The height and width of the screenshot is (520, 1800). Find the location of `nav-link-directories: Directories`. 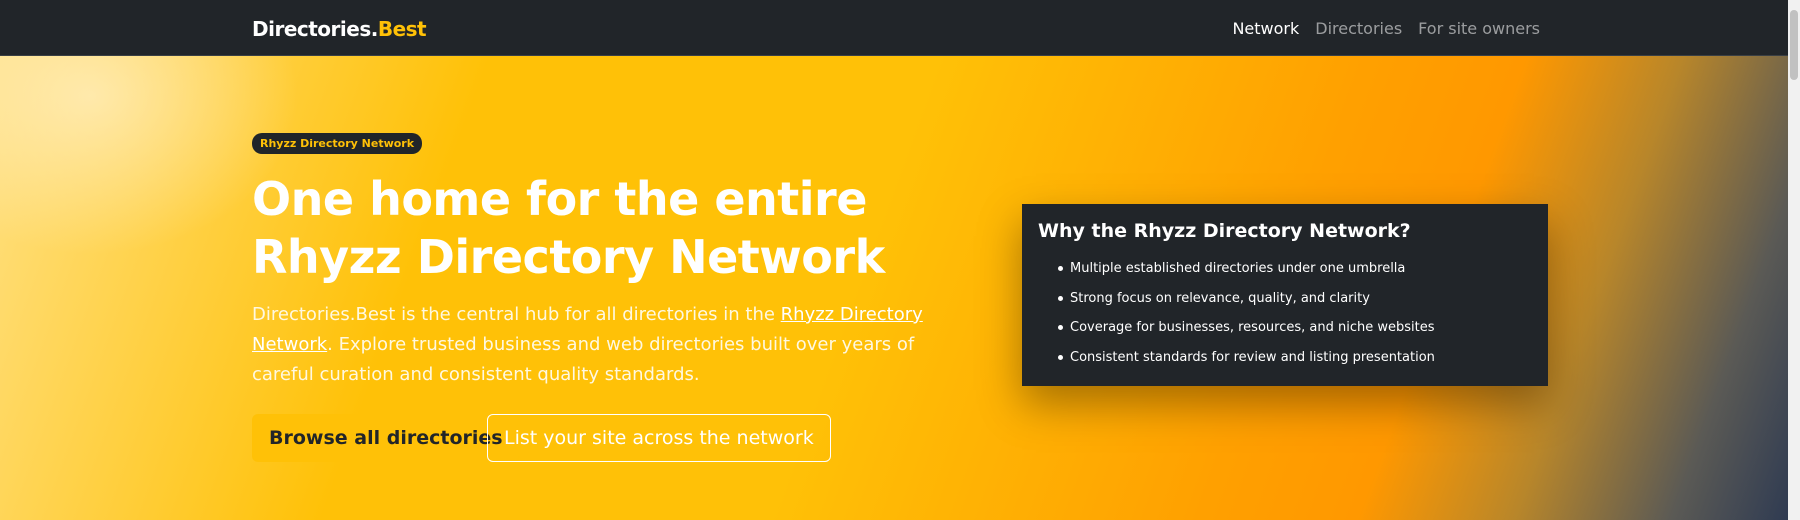

nav-link-directories: Directories is located at coordinates (1358, 28).